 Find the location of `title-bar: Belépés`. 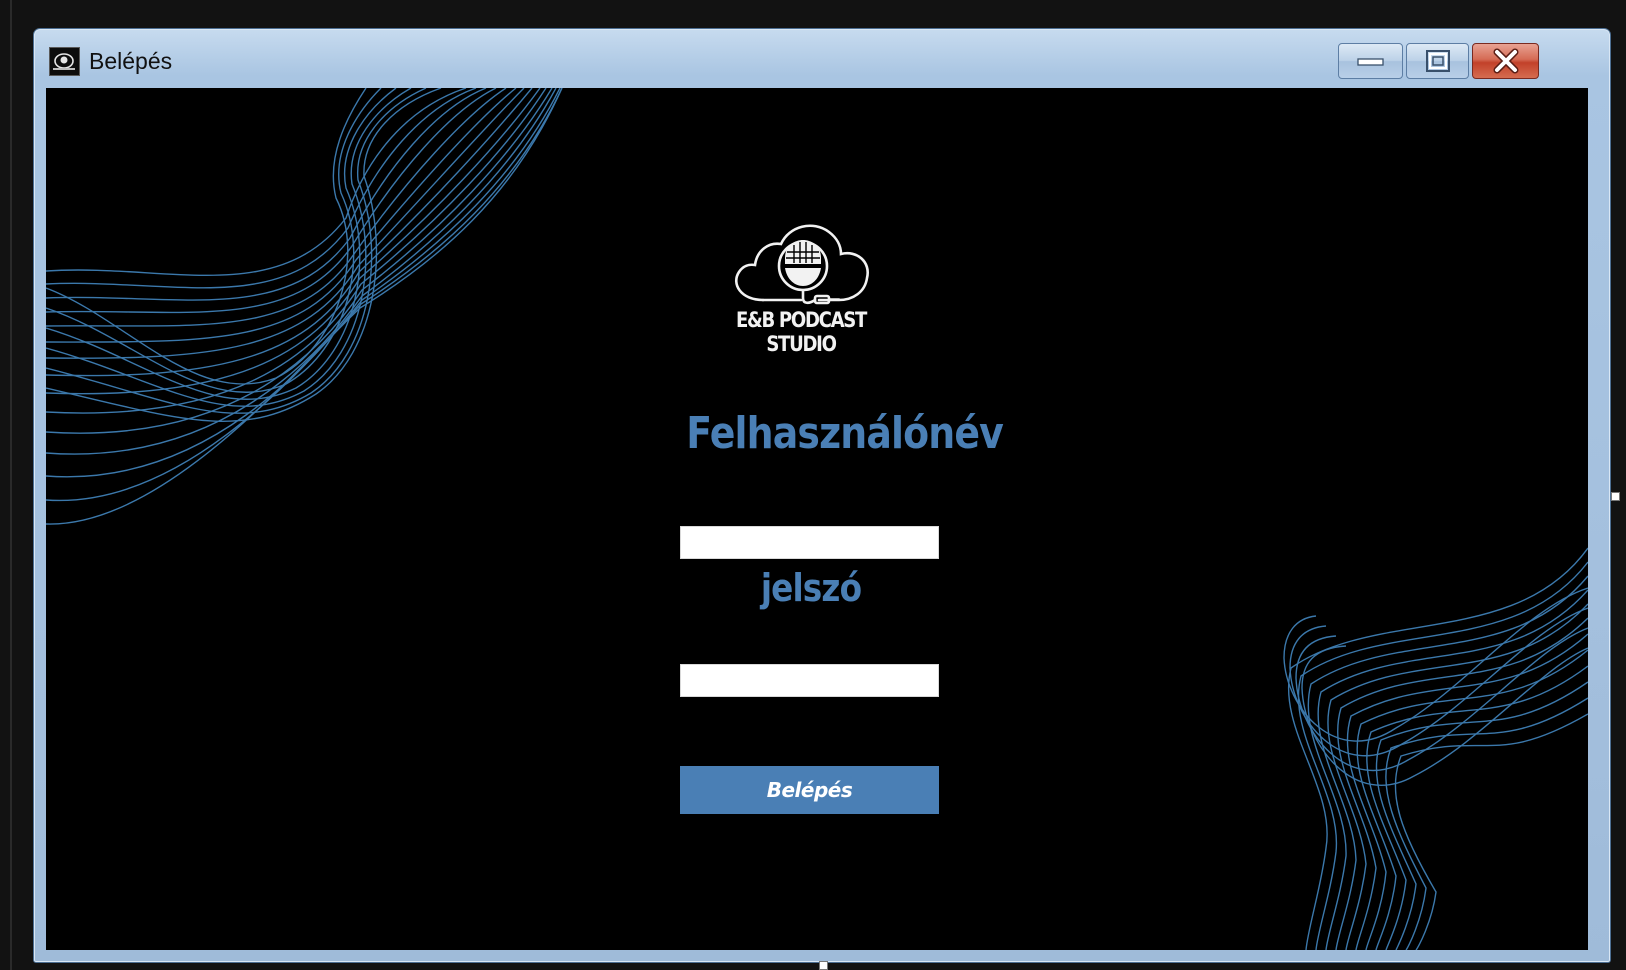

title-bar: Belépés is located at coordinates (822, 59).